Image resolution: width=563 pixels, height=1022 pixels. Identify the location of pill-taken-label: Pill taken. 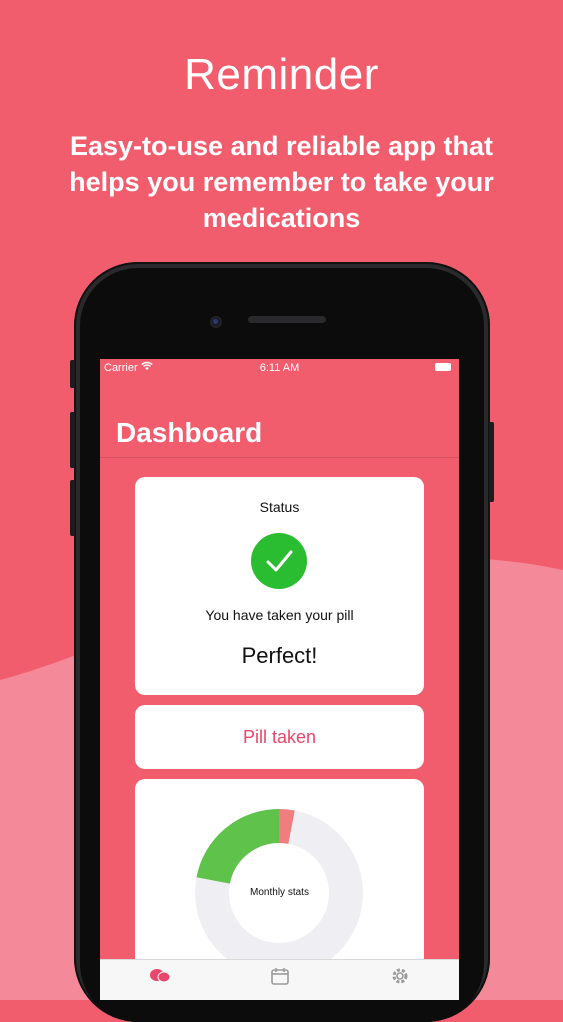
(279, 737).